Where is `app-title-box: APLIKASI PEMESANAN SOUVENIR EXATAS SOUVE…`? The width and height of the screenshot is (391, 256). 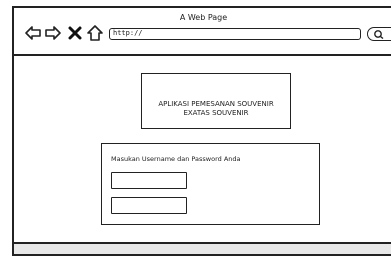
app-title-box: APLIKASI PEMESANAN SOUVENIR EXATAS SOUVE… is located at coordinates (216, 101).